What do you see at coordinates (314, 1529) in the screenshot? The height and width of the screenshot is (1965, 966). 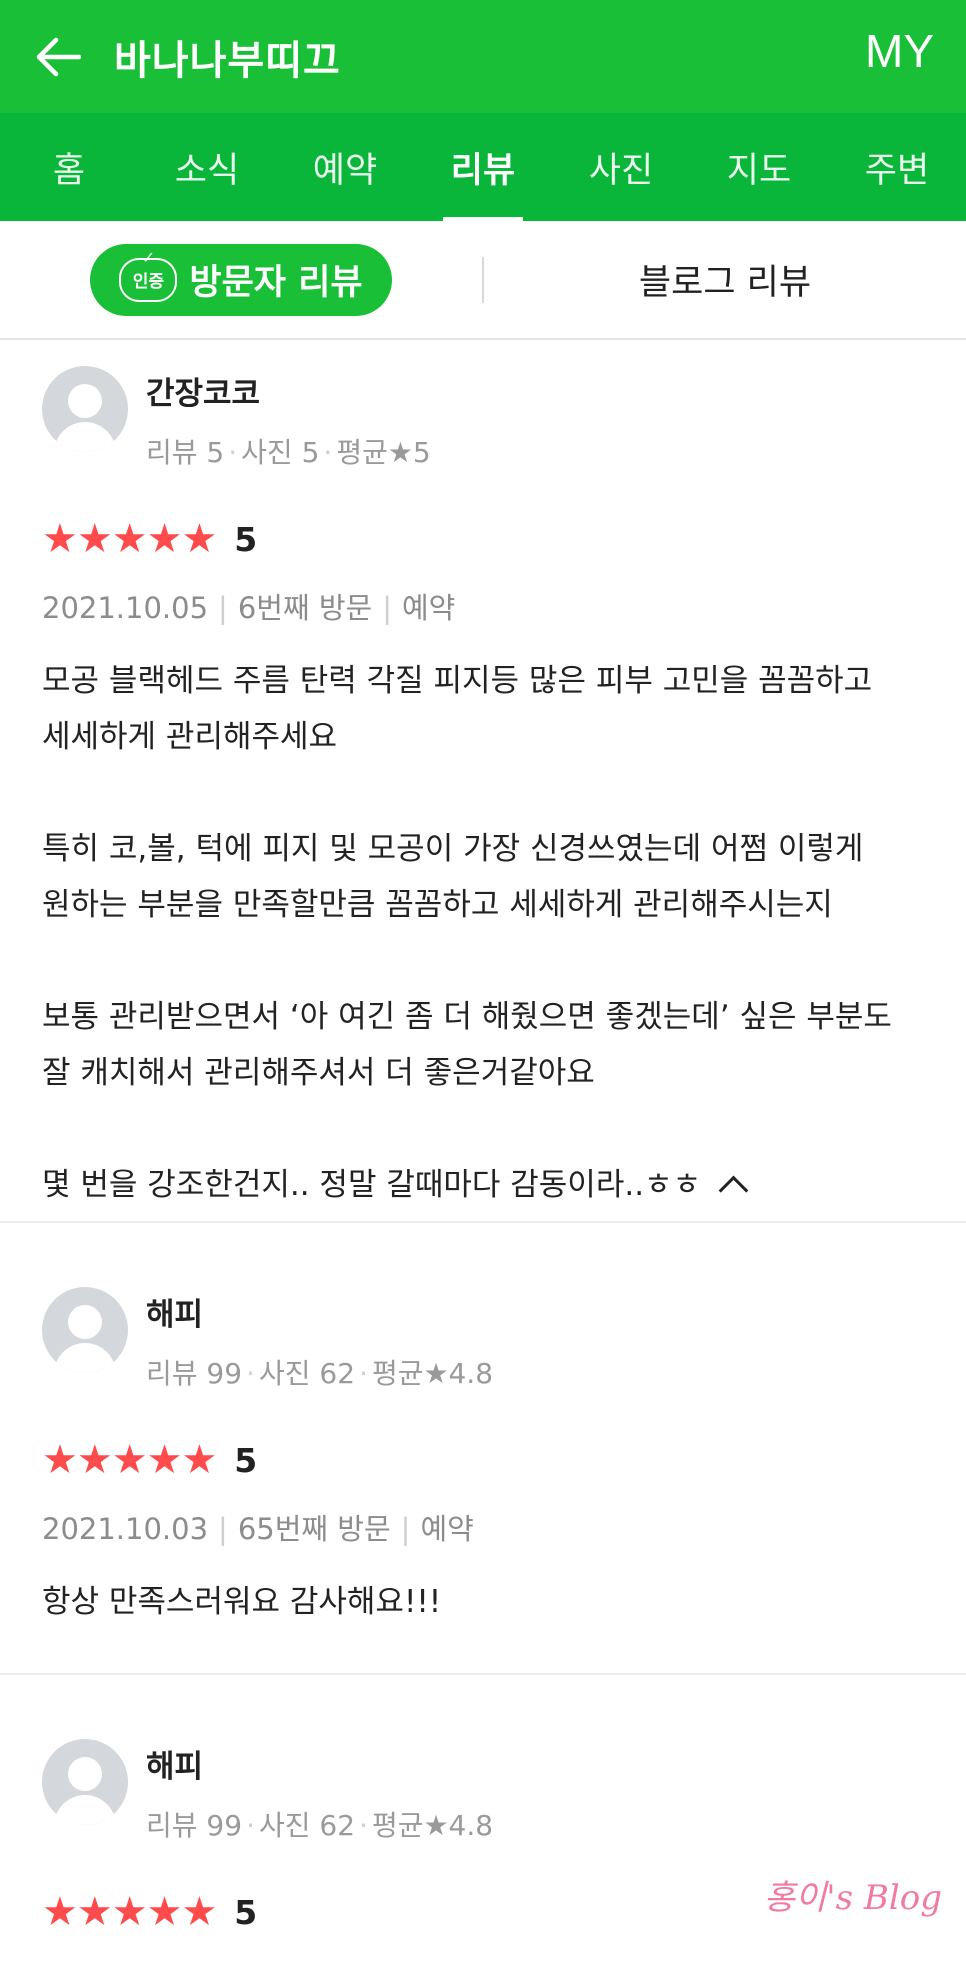 I see `visit-count: 65번째 방문` at bounding box center [314, 1529].